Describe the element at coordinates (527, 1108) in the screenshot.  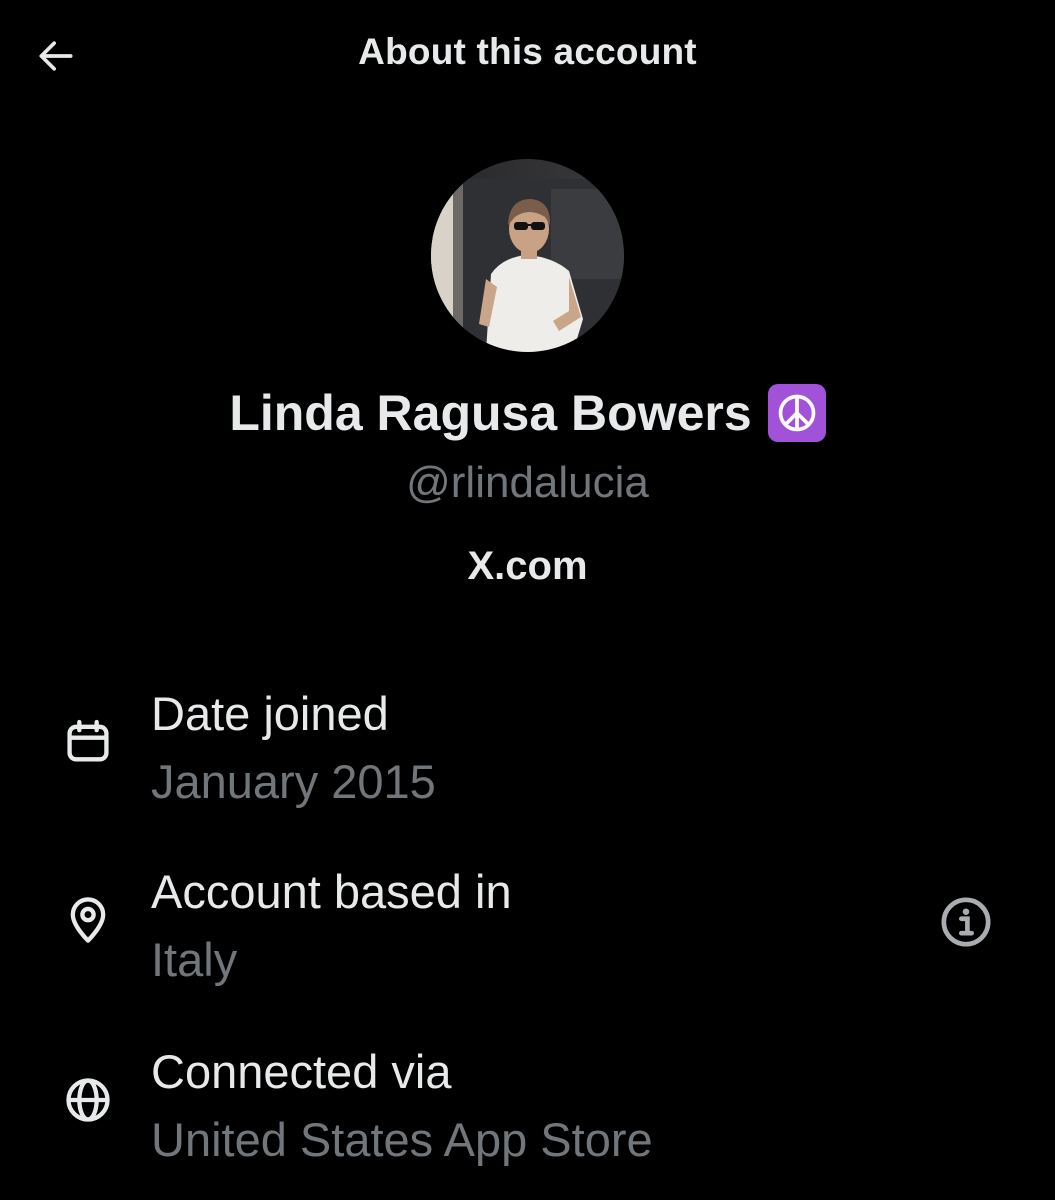
I see `detail-row-connected-via: Connected via United States App Store` at that location.